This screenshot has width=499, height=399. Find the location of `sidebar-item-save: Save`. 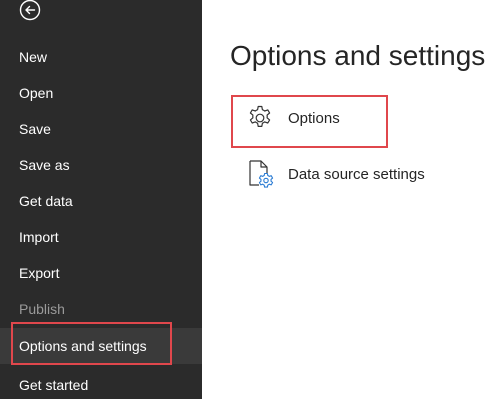

sidebar-item-save: Save is located at coordinates (101, 129).